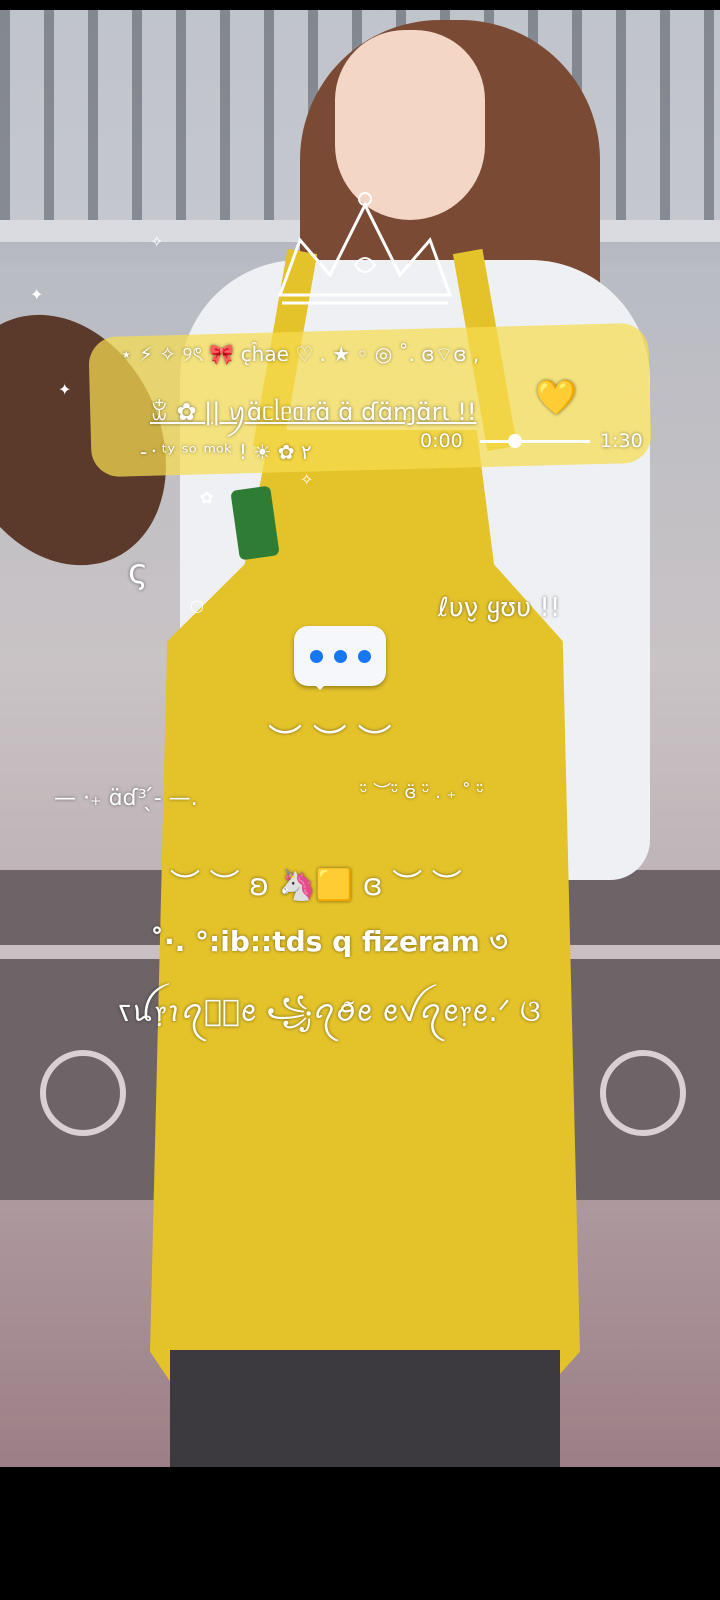 Image resolution: width=720 pixels, height=1600 pixels. Describe the element at coordinates (197, 605) in the screenshot. I see `sparkle-icon: ○` at that location.